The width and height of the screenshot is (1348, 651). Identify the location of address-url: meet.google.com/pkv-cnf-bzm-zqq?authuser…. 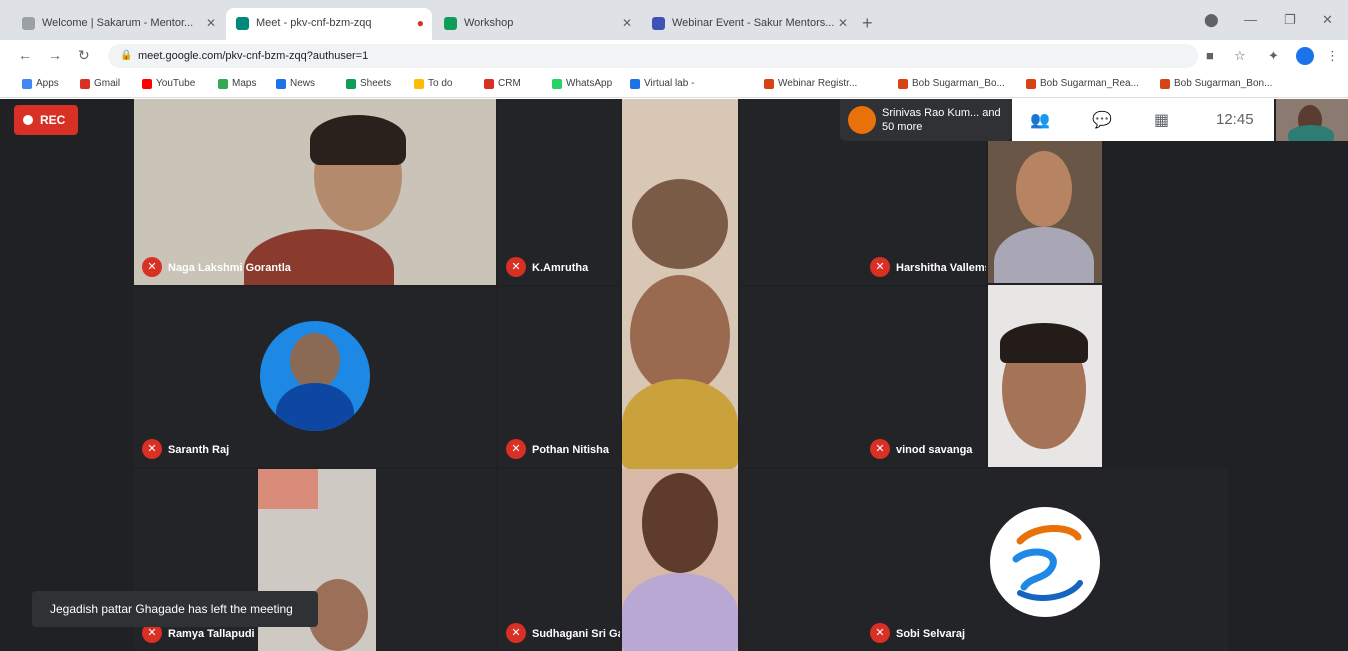
(253, 56).